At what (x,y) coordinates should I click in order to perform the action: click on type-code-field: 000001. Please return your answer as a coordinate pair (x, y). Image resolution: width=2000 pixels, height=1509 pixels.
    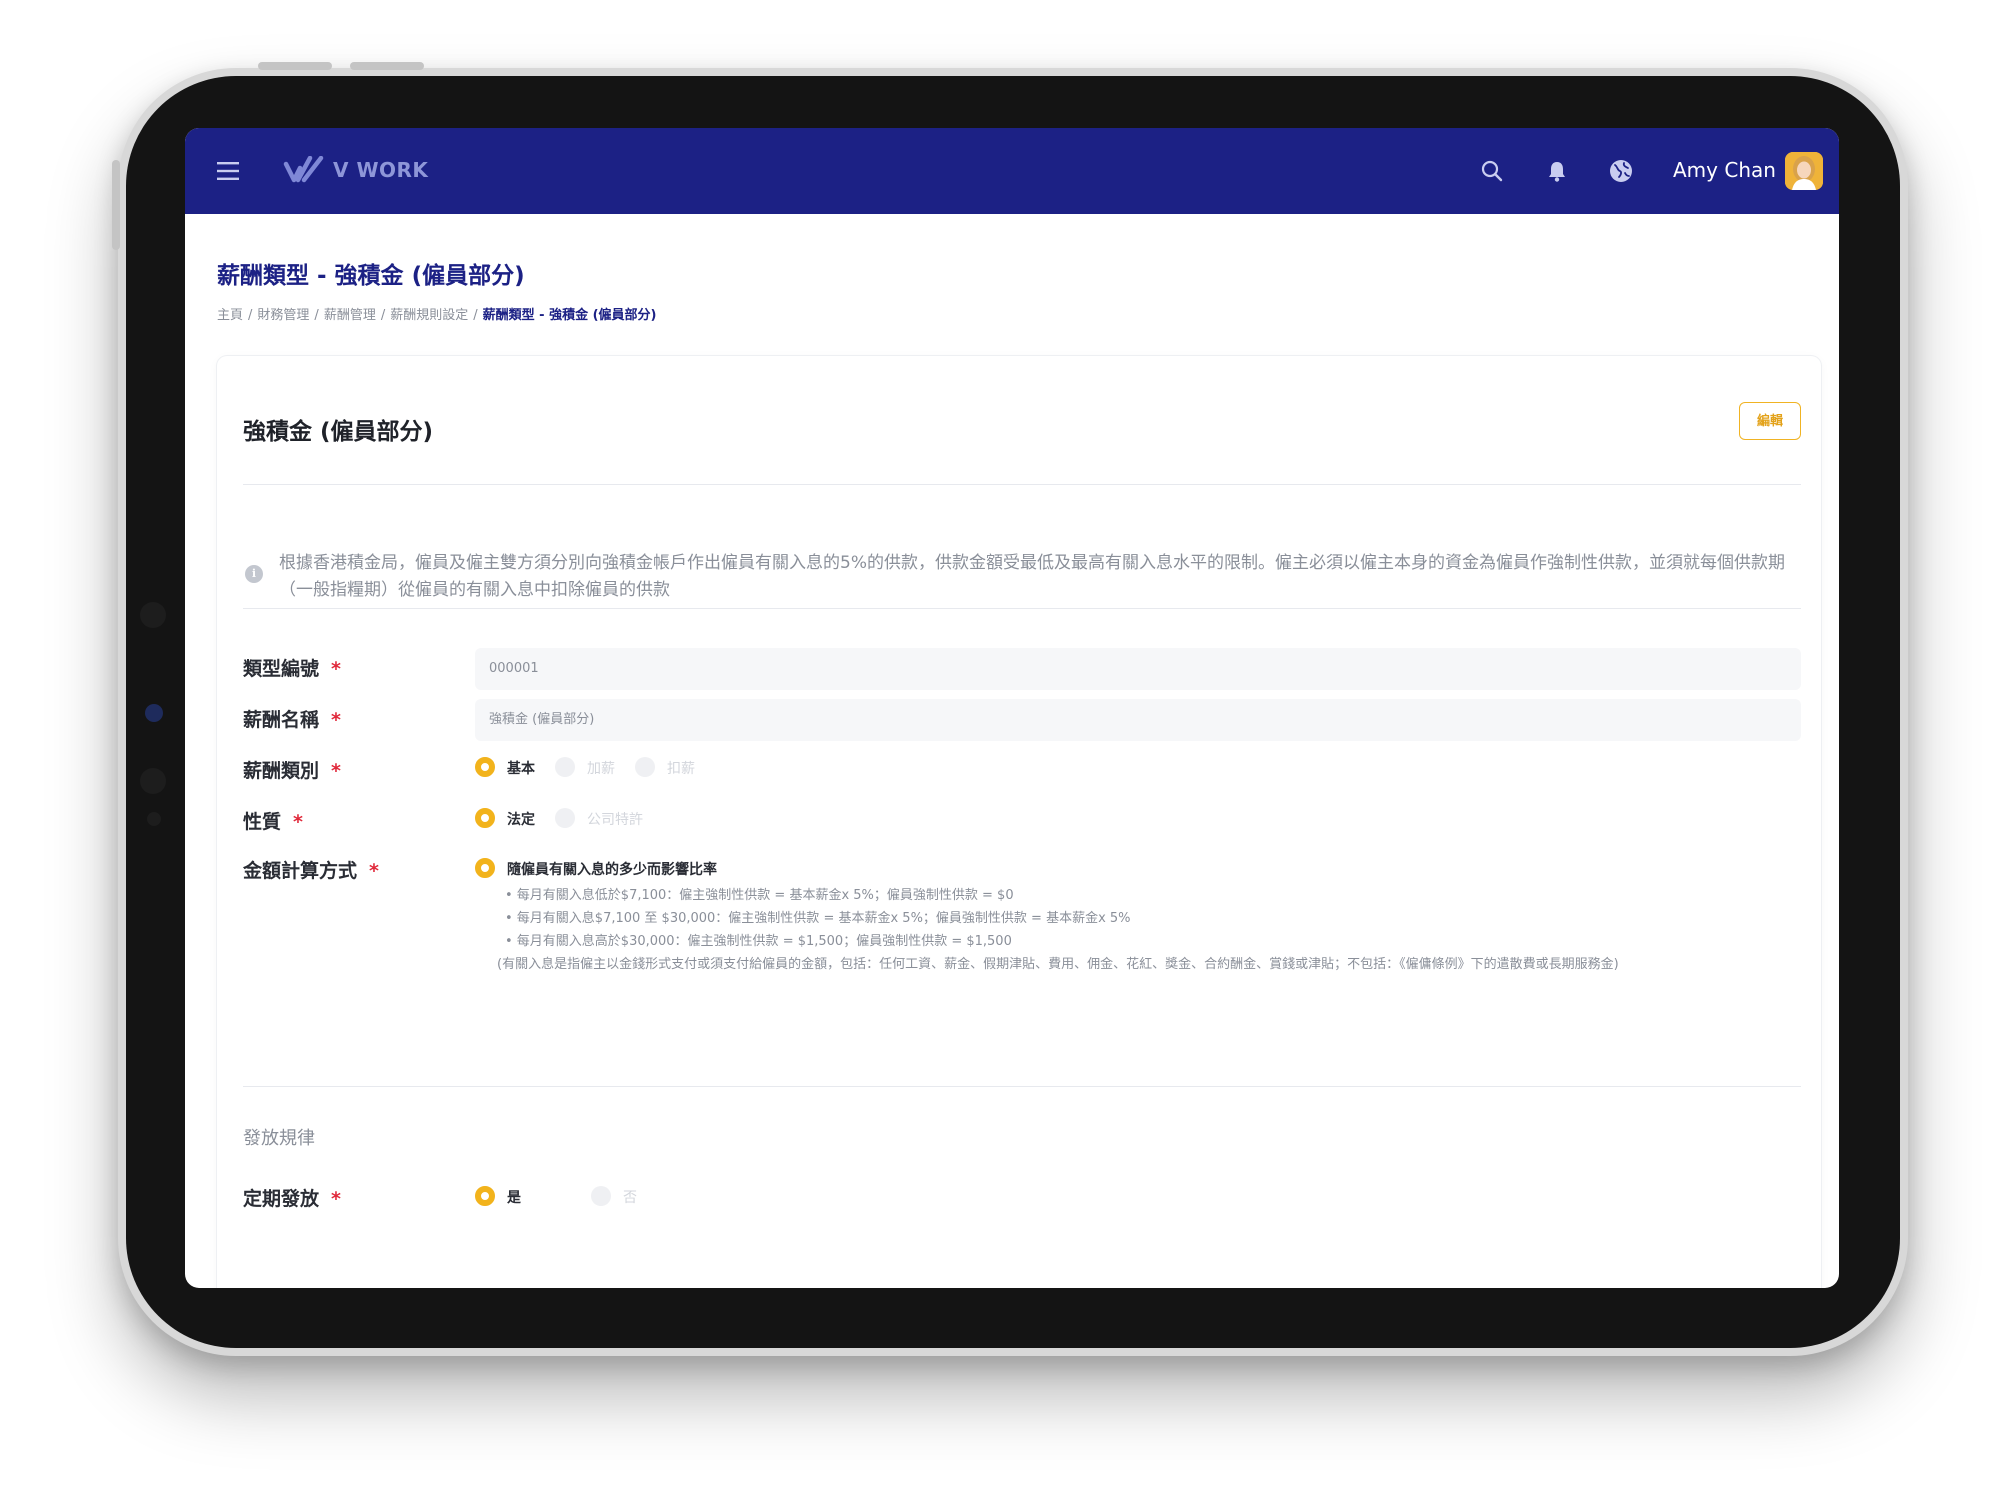
    Looking at the image, I should click on (1138, 669).